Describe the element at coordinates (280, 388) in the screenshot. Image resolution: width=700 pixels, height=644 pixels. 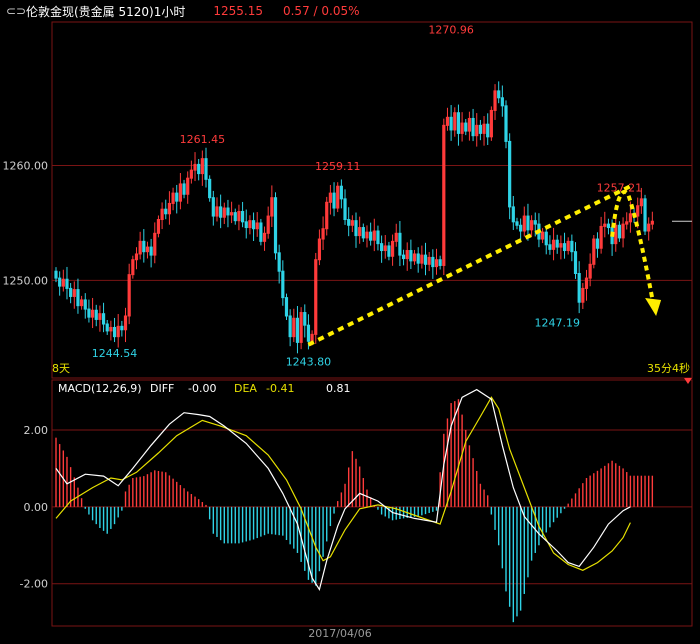
I see `dea-legend-value: -0.41` at that location.